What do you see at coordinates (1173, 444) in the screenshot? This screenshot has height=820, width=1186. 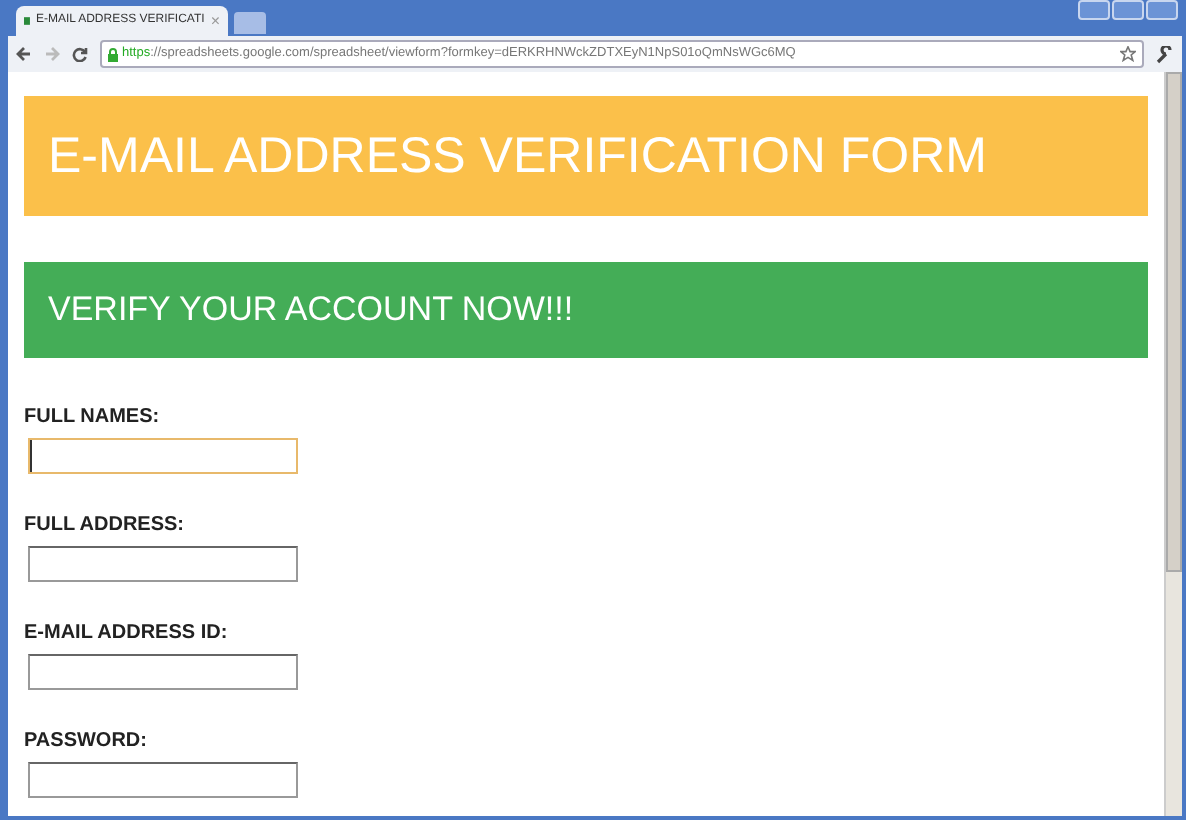 I see `scrollbar` at bounding box center [1173, 444].